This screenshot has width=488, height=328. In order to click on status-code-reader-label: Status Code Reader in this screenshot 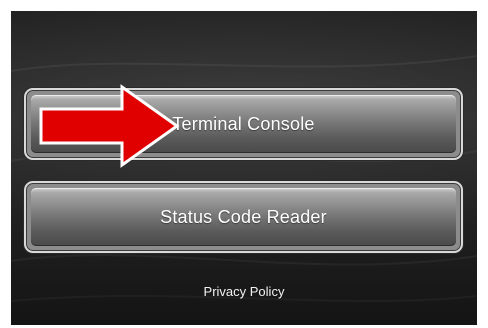, I will do `click(243, 216)`.